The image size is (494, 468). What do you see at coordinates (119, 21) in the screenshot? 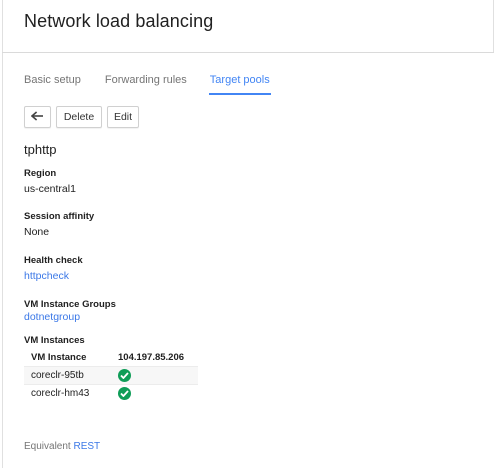
I see `page-title: Network load balancing` at bounding box center [119, 21].